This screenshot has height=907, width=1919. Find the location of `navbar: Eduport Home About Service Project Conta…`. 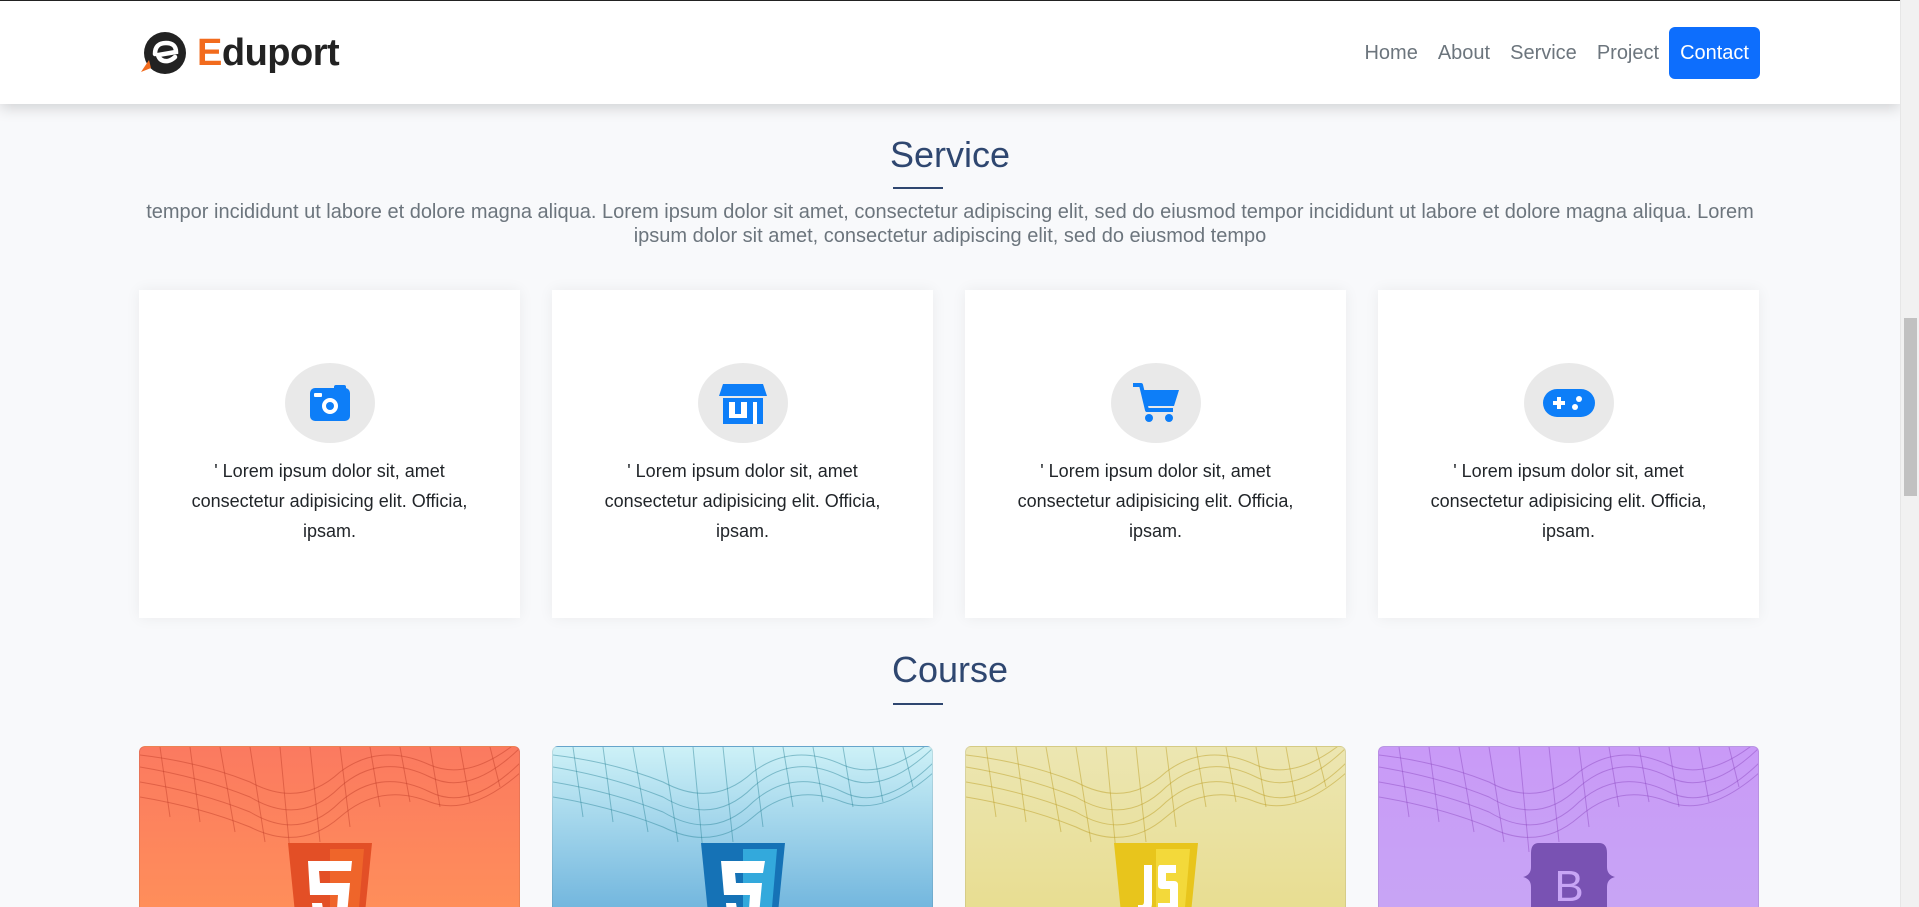

navbar: Eduport Home About Service Project Conta… is located at coordinates (950, 52).